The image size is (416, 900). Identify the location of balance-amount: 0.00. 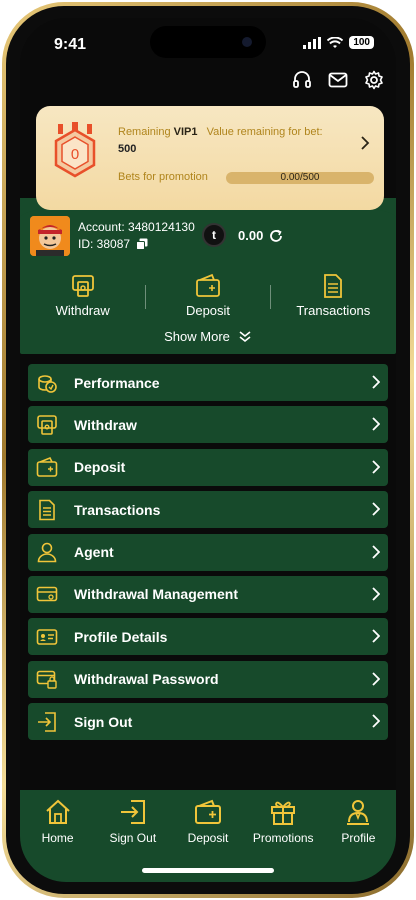
(251, 235).